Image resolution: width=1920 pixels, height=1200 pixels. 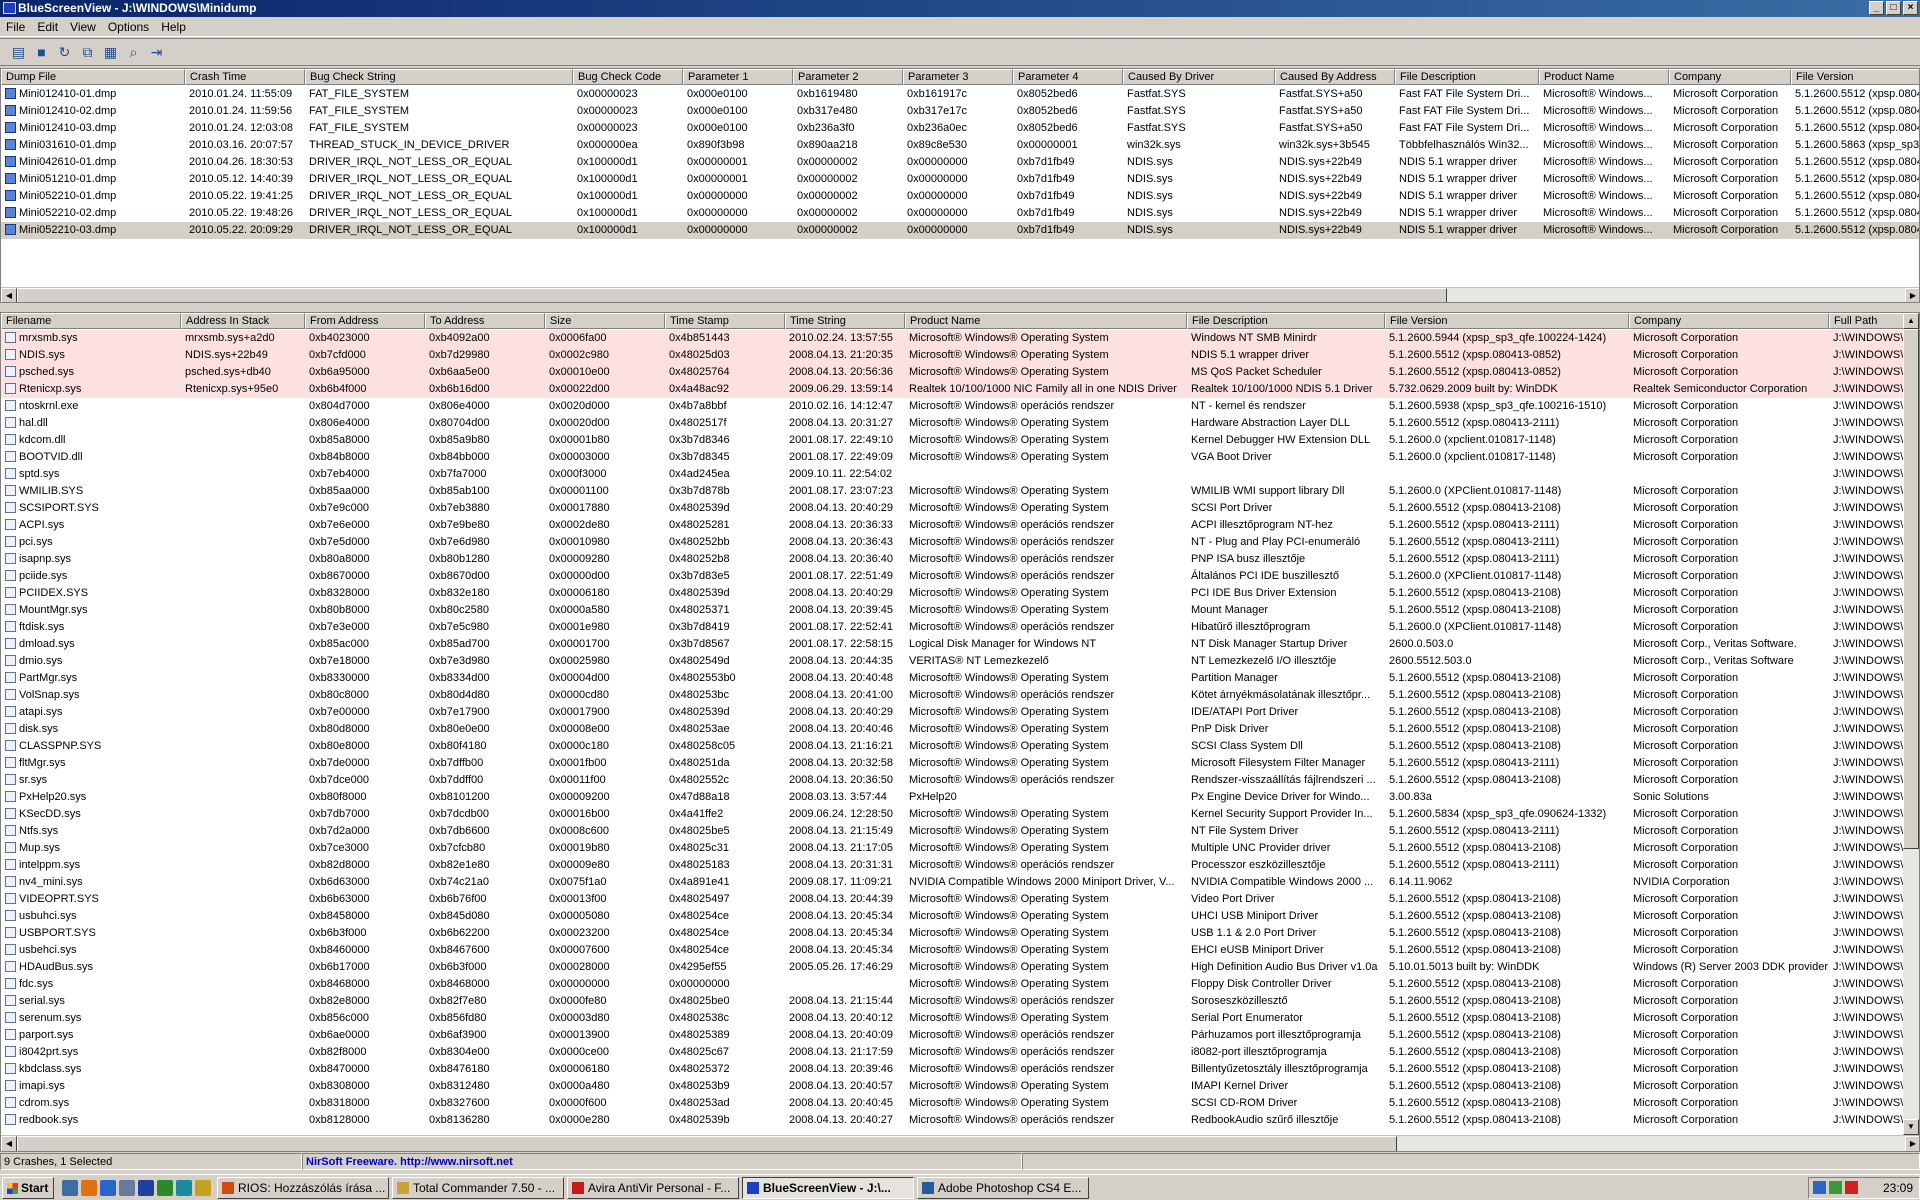 I want to click on menu-file: File, so click(x=15, y=27).